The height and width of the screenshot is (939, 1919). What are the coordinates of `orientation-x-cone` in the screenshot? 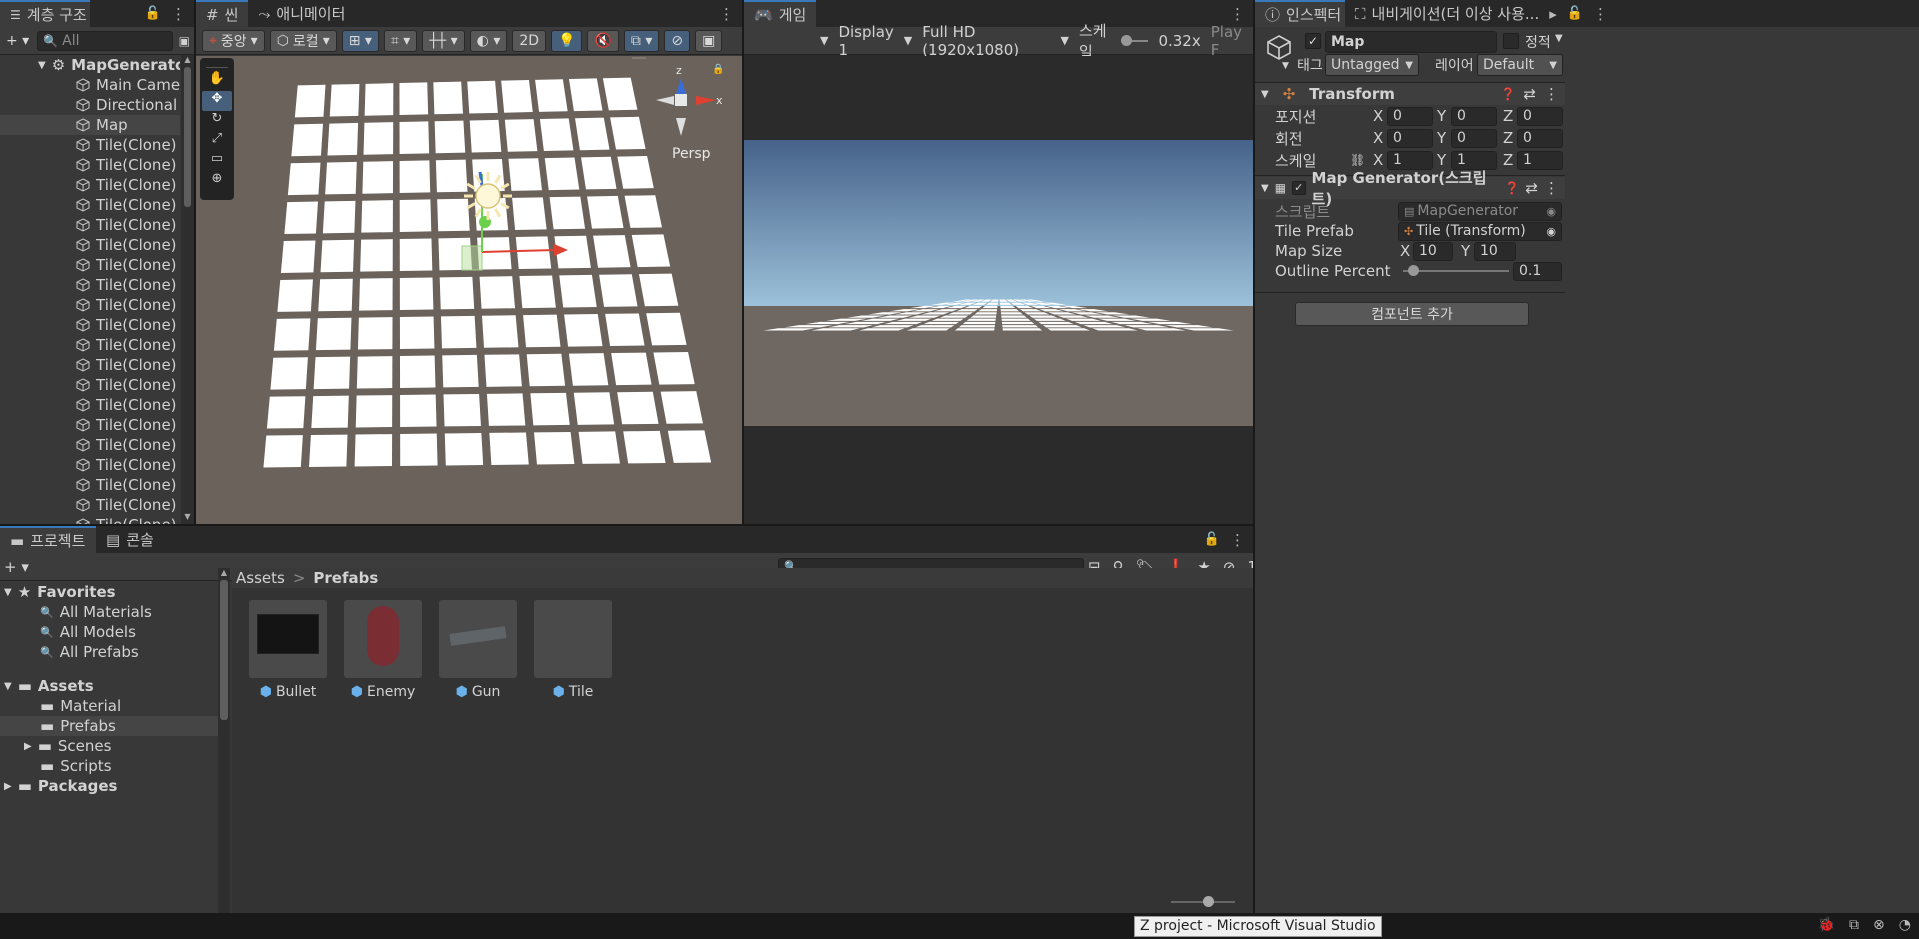 It's located at (706, 100).